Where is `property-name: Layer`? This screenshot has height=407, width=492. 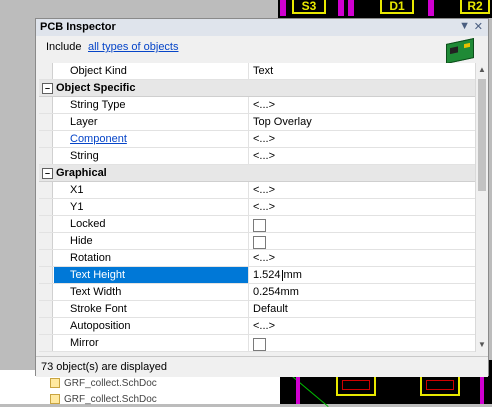
property-name: Layer is located at coordinates (151, 122).